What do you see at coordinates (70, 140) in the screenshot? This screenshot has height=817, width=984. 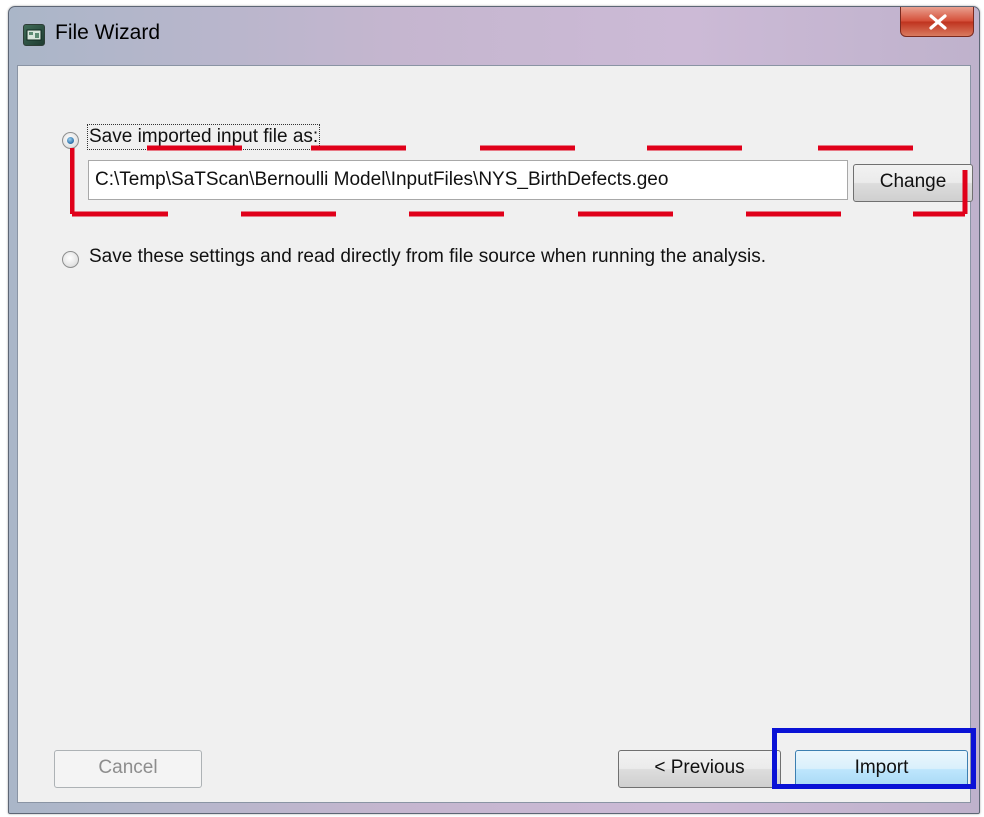 I see `save-imported-radio` at bounding box center [70, 140].